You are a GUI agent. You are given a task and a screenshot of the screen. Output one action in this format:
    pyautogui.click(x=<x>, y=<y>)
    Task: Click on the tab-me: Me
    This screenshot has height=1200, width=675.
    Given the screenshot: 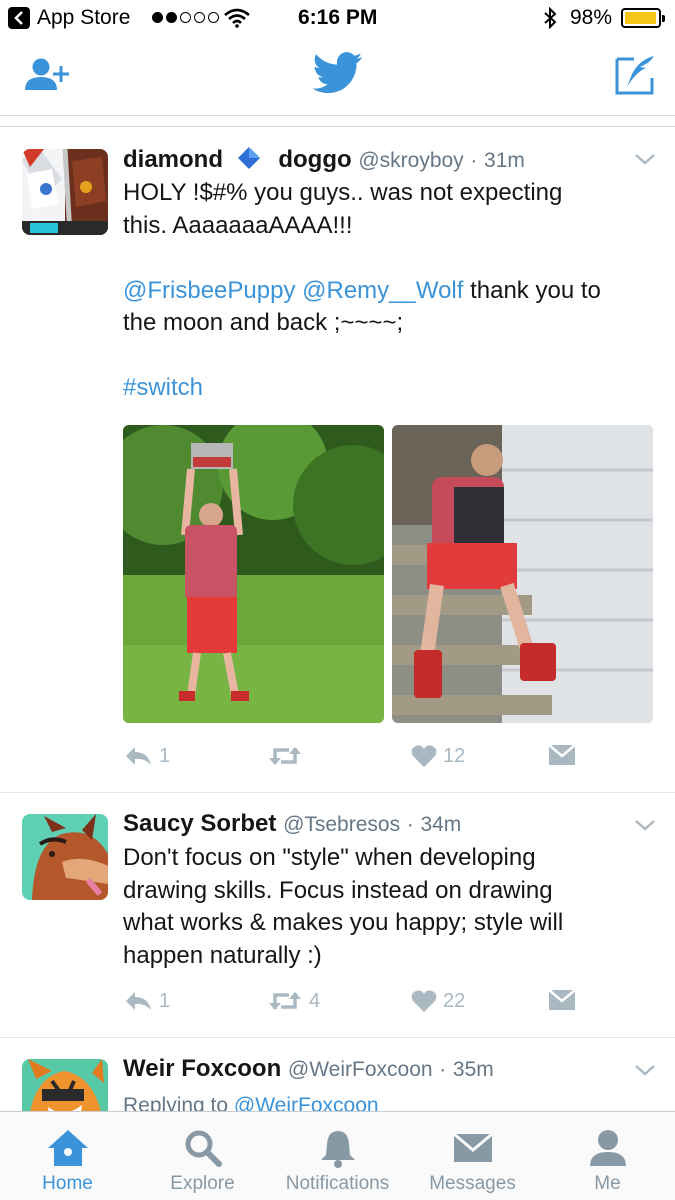 What is the action you would take?
    pyautogui.click(x=607, y=1156)
    